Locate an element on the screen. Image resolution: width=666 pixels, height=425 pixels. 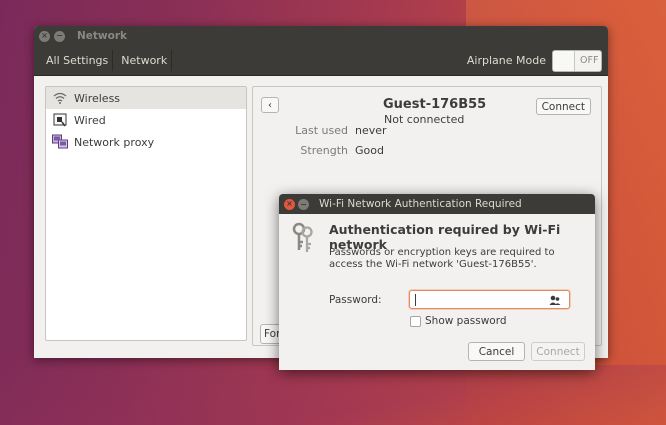
wired-icon is located at coordinates (60, 120).